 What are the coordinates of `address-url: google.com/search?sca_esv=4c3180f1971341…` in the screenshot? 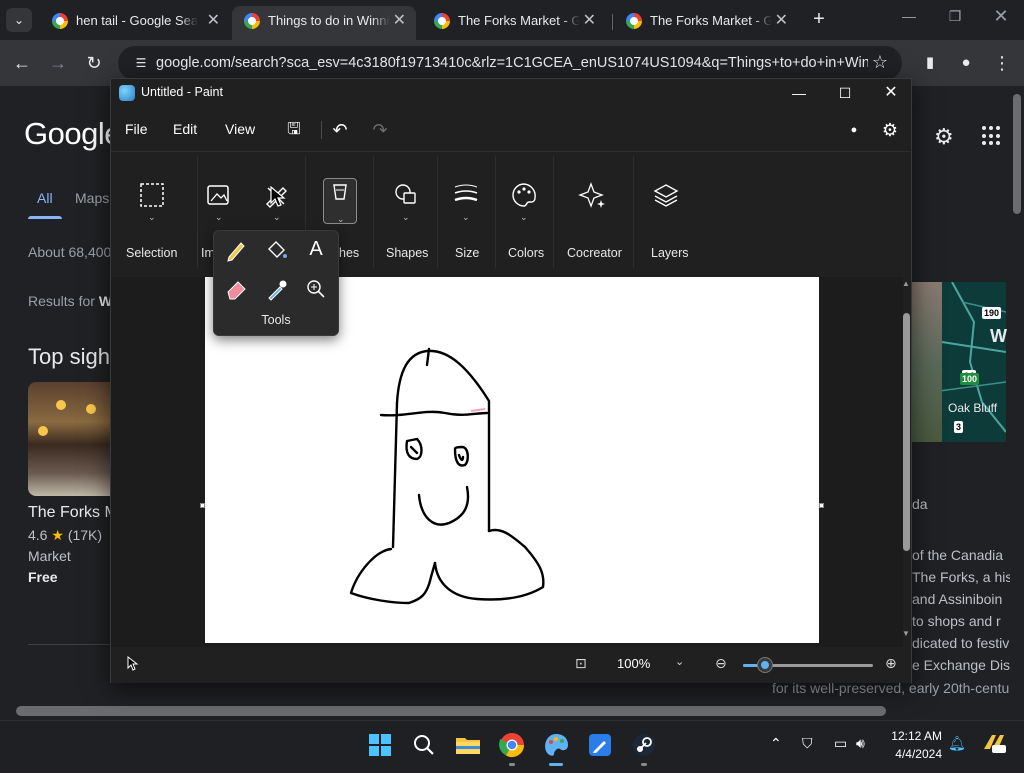 It's located at (512, 63).